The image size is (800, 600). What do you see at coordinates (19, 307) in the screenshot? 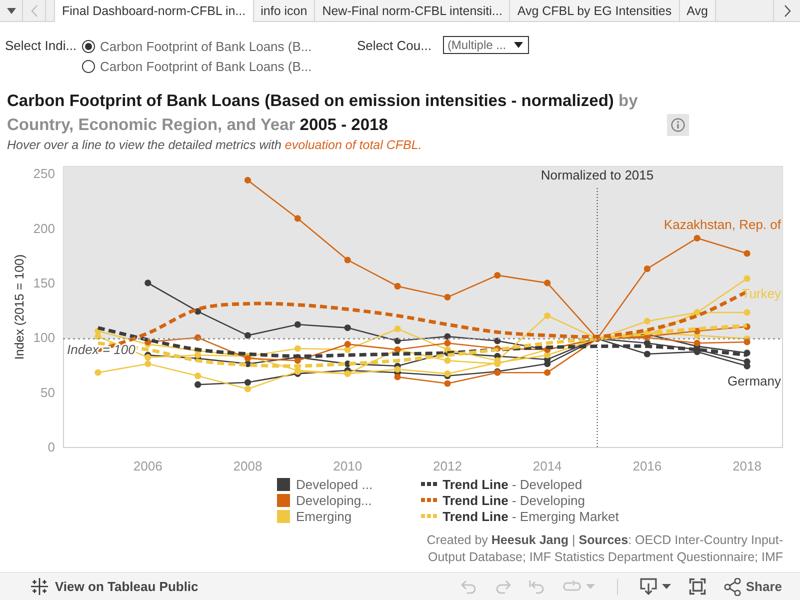
I see `axis-title: Index (2015 = 100)` at bounding box center [19, 307].